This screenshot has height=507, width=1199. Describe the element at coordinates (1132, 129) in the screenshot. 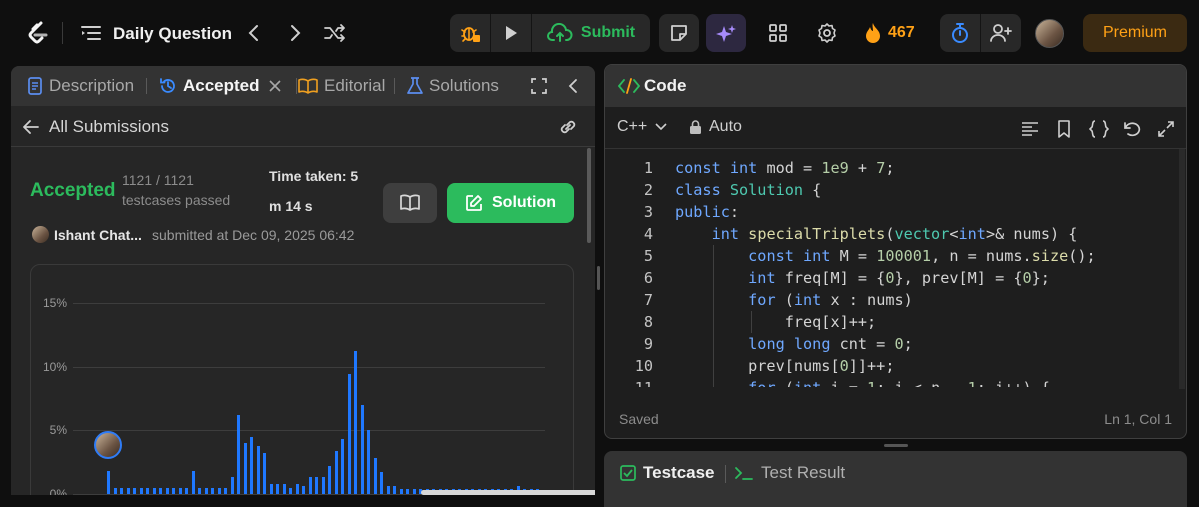

I see `reset-code-button` at that location.